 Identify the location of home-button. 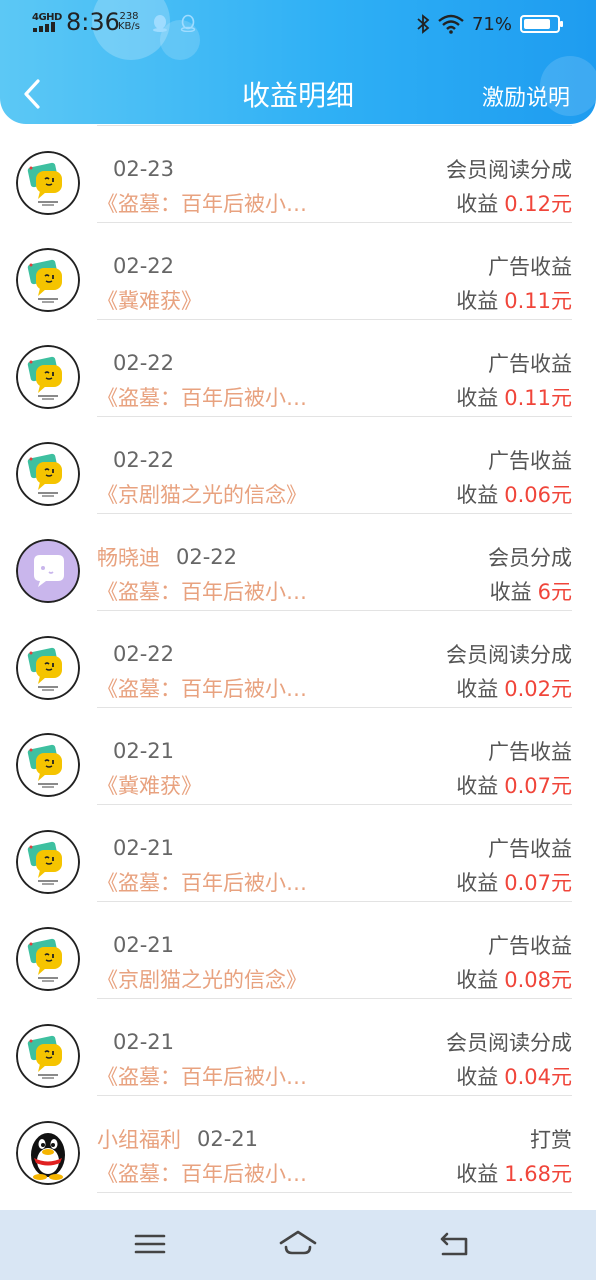
(298, 1244).